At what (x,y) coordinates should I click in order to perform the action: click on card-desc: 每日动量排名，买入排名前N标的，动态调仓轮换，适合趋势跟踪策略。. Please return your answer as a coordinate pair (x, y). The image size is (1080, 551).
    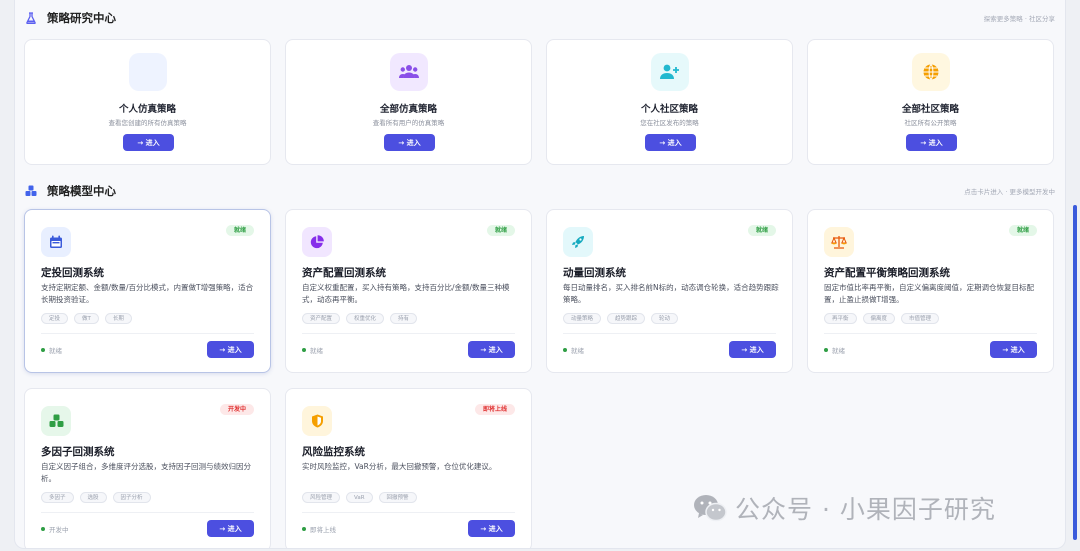
    Looking at the image, I should click on (671, 293).